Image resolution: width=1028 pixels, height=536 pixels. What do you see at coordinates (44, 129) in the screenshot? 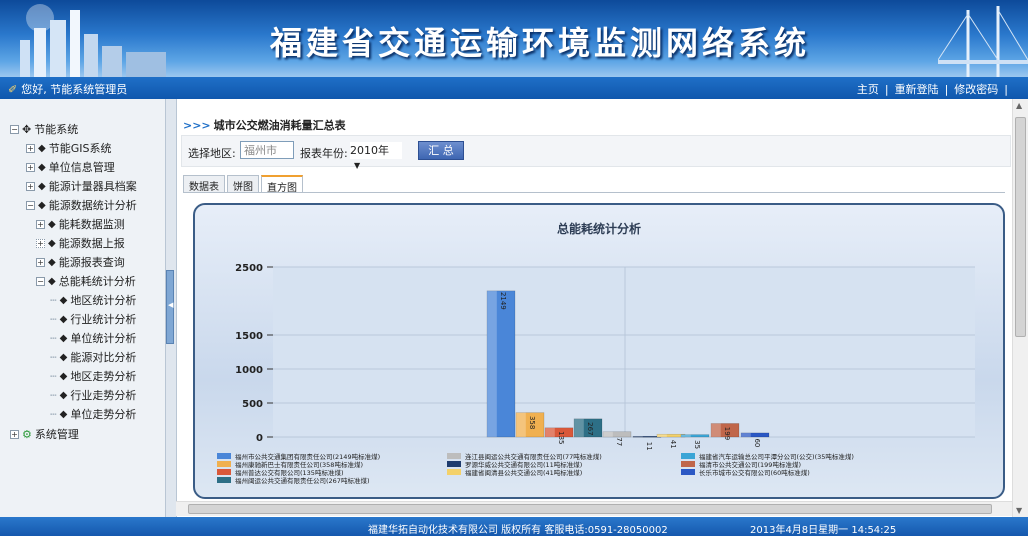
I see `tree-root-energy-system: − ✥ 节能系统` at bounding box center [44, 129].